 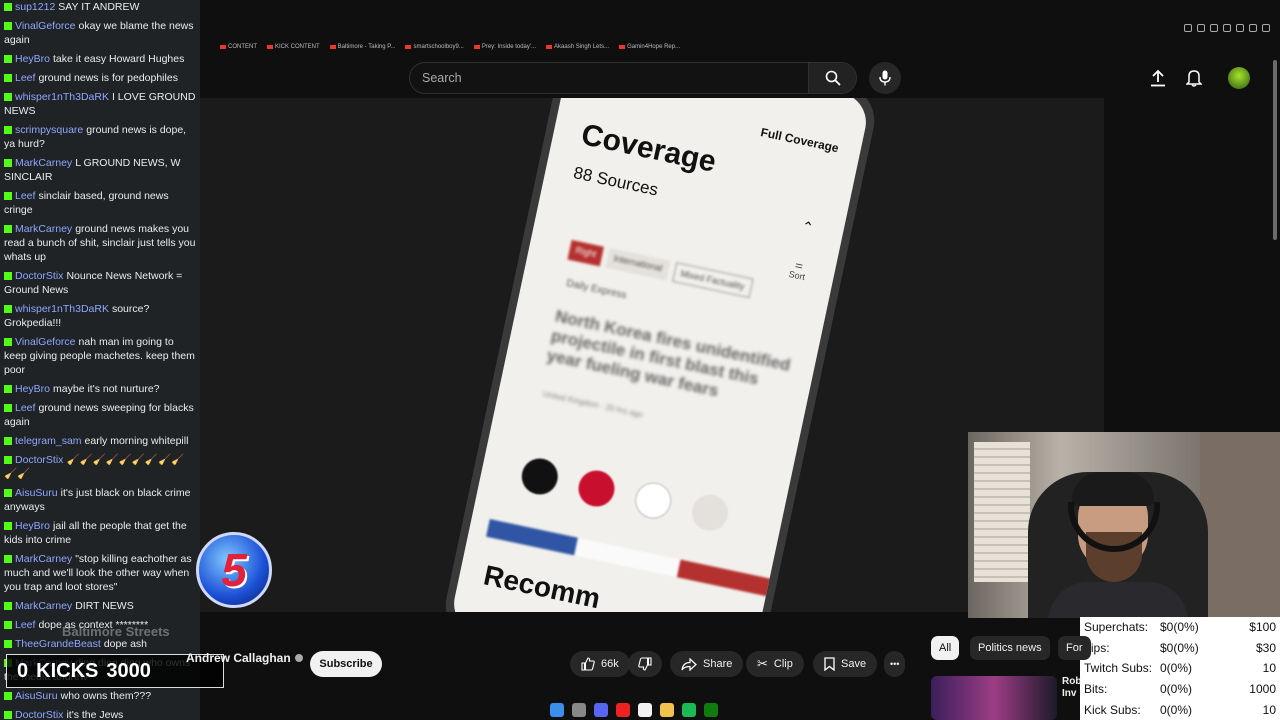 I want to click on chat-message: telegram_sam early morning whitepill, so click(x=100, y=443).